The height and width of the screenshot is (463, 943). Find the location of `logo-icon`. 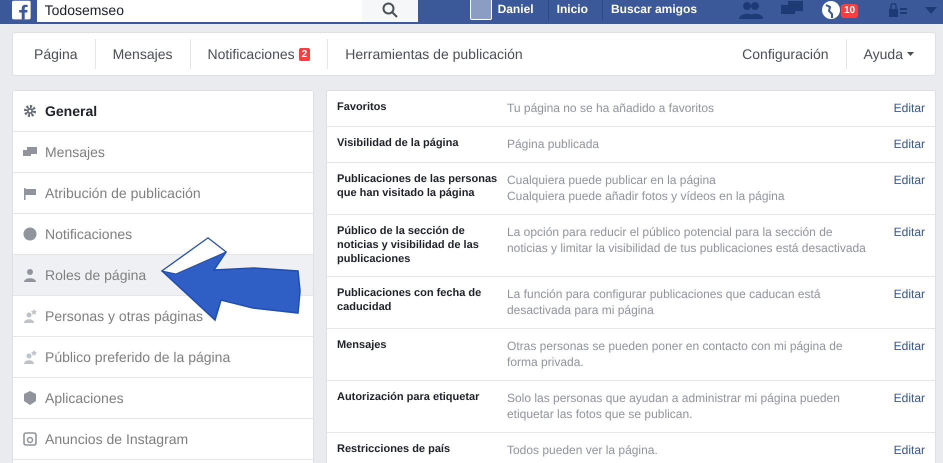

logo-icon is located at coordinates (21, 10).